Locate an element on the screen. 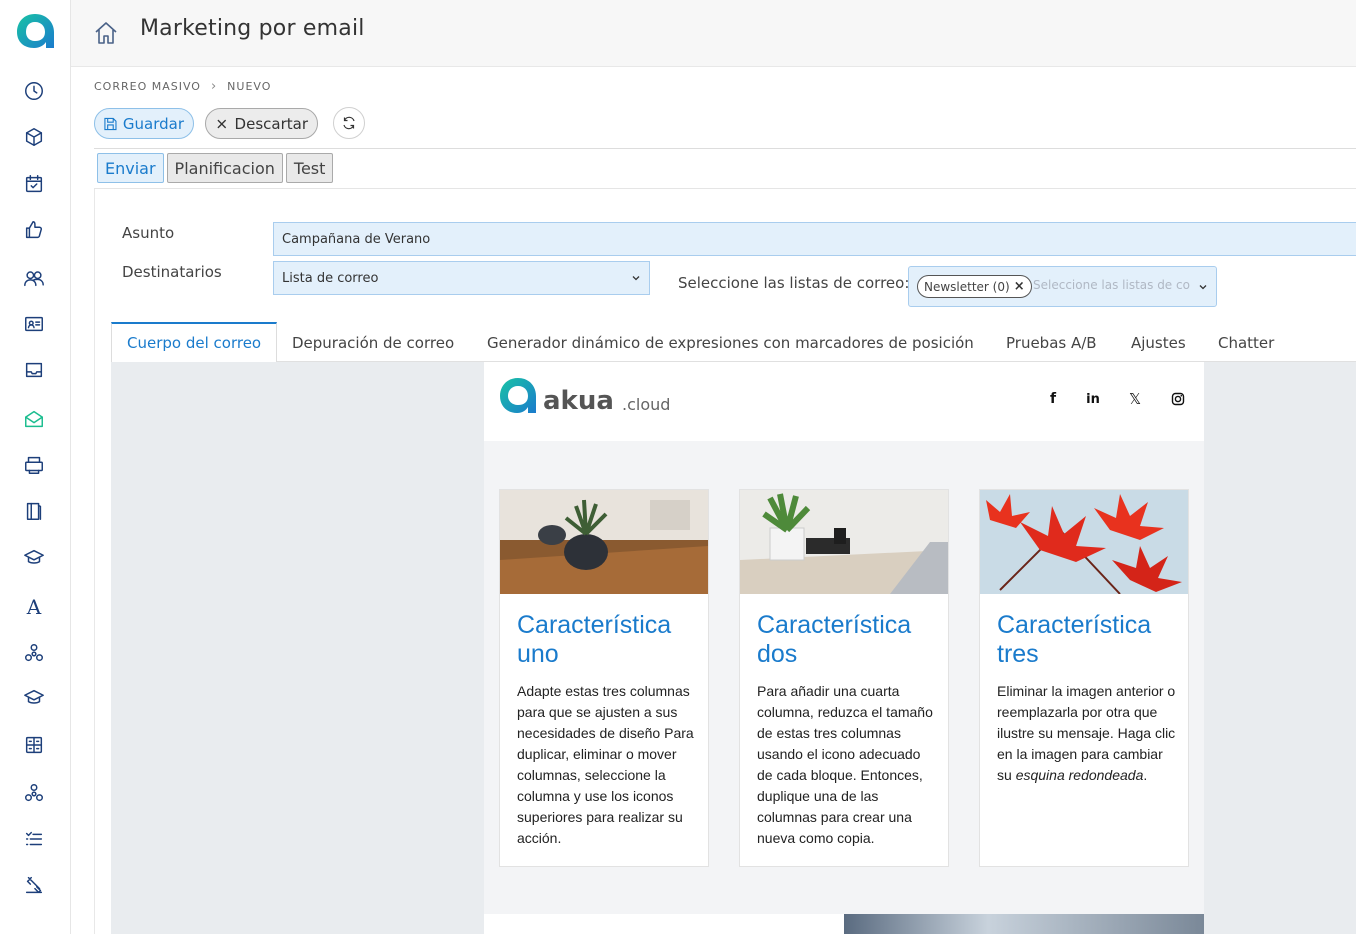 This screenshot has width=1356, height=934. action-subtabs: Enviar Planificacion Test is located at coordinates (215, 168).